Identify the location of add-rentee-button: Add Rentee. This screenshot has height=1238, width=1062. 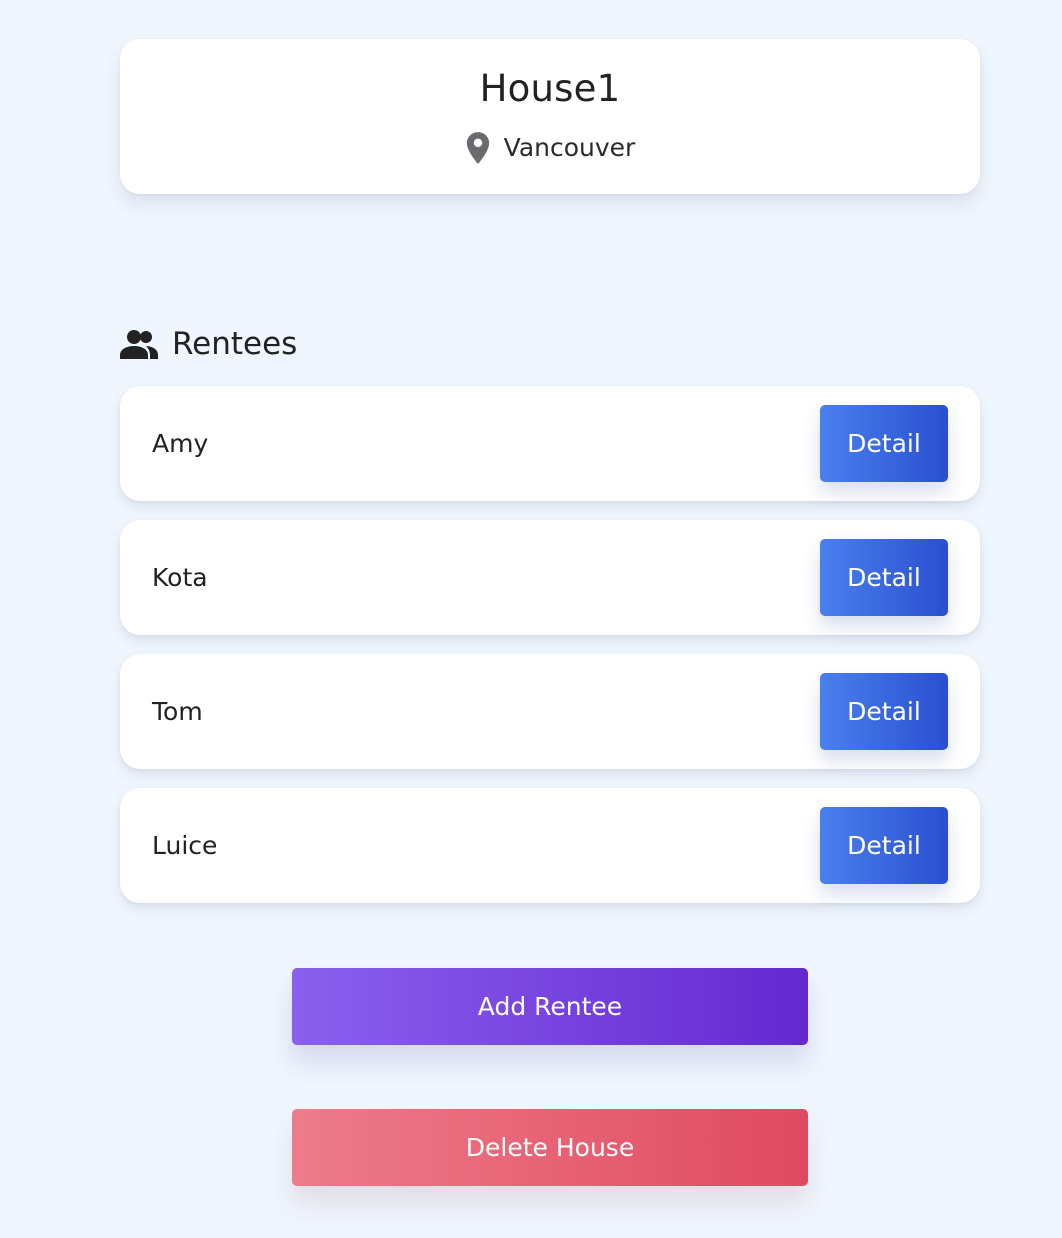
(550, 1006).